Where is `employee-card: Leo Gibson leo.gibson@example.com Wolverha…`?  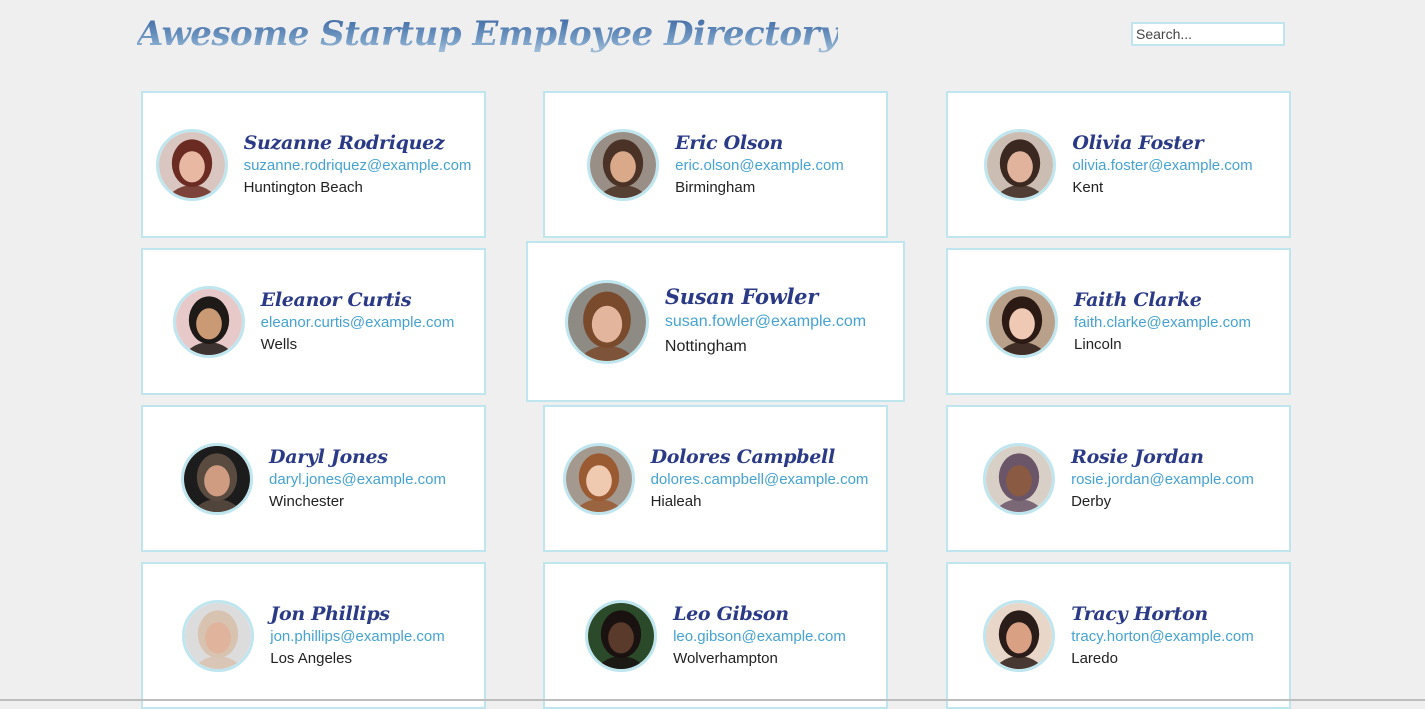 employee-card: Leo Gibson leo.gibson@example.com Wolverha… is located at coordinates (715, 635).